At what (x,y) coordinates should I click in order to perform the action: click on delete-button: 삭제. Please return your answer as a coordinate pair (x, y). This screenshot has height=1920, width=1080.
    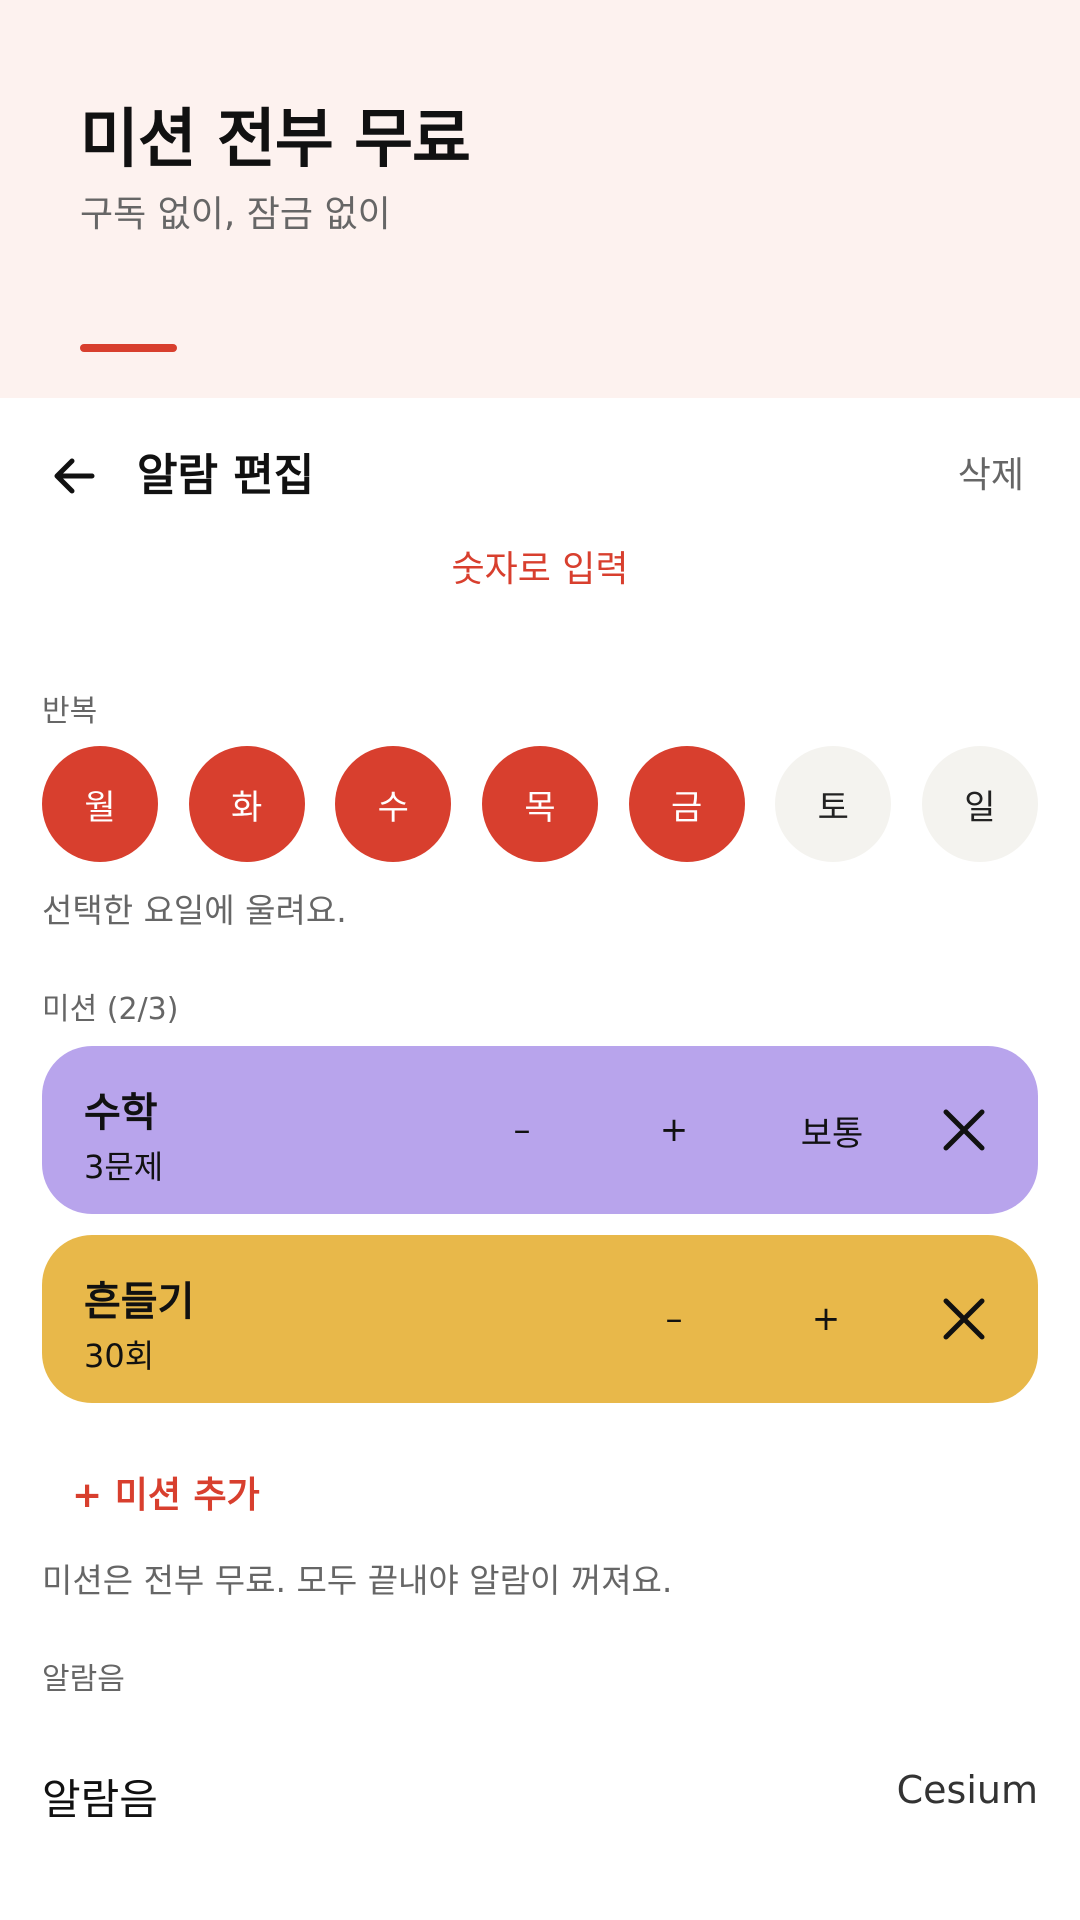
    Looking at the image, I should click on (991, 476).